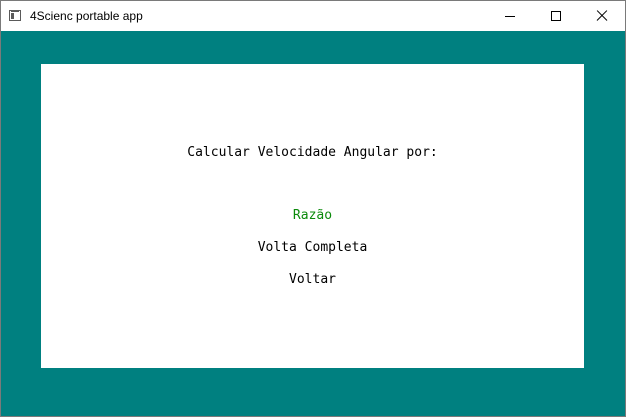 This screenshot has width=626, height=417. What do you see at coordinates (15, 15) in the screenshot?
I see `app-window-icon` at bounding box center [15, 15].